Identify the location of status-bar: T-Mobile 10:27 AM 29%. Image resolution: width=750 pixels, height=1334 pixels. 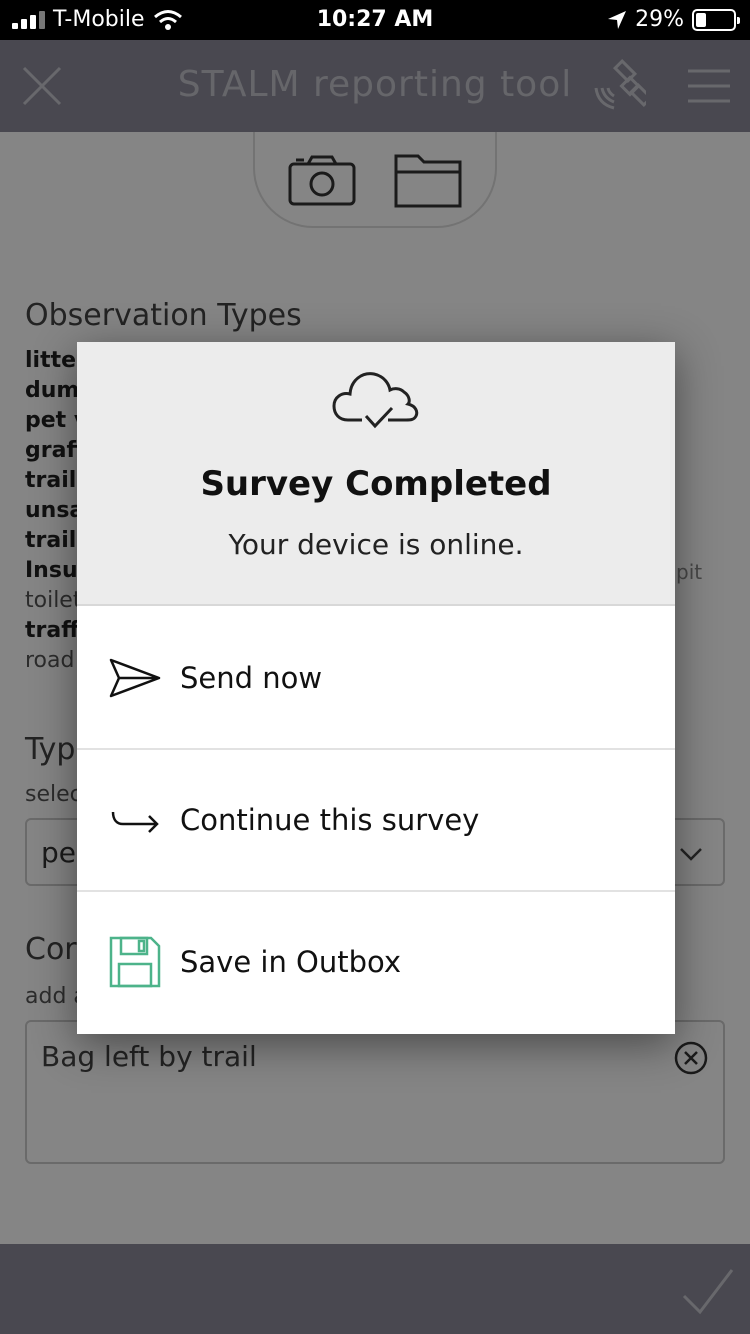
(375, 20).